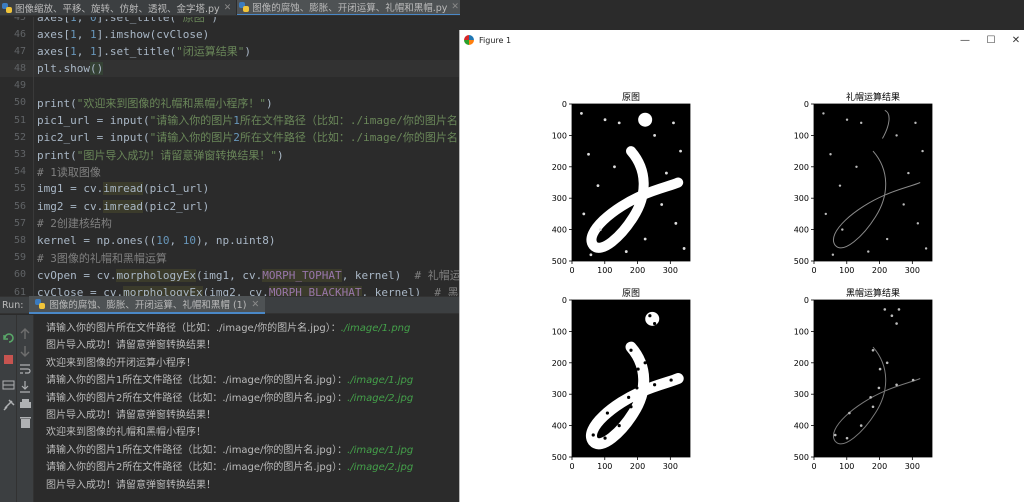 Image resolution: width=1024 pixels, height=502 pixels. What do you see at coordinates (230, 69) in the screenshot?
I see `code-line: 48 plt.show()` at bounding box center [230, 69].